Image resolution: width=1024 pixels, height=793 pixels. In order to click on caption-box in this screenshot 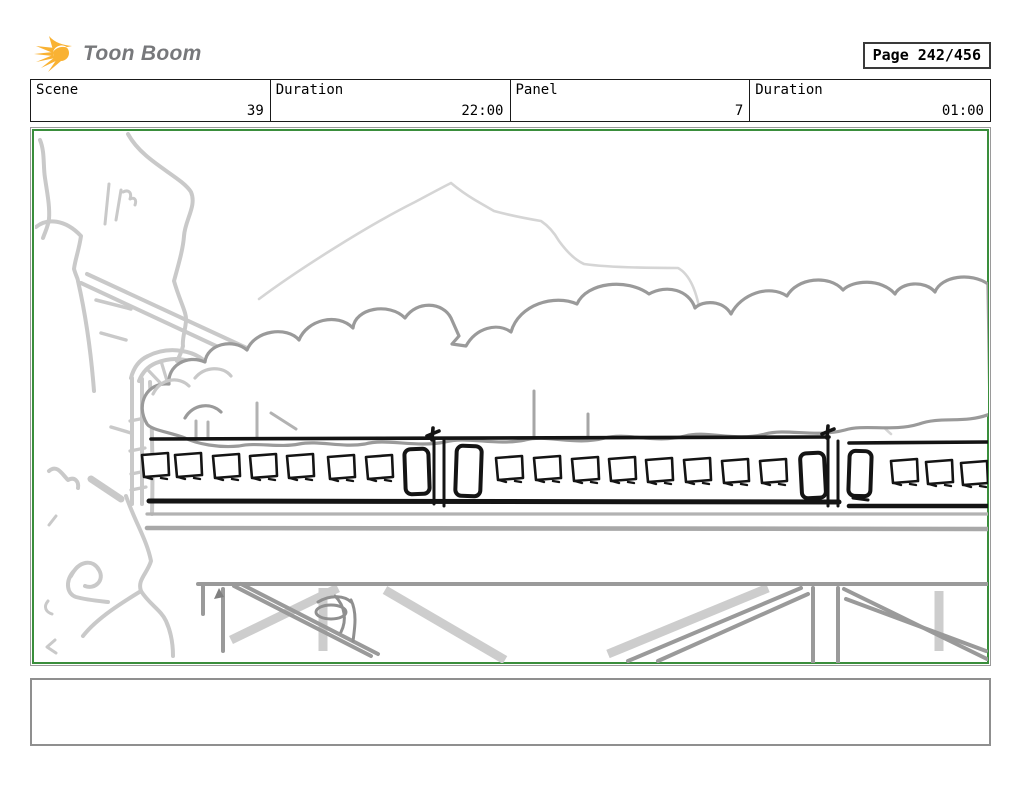, I will do `click(510, 712)`.